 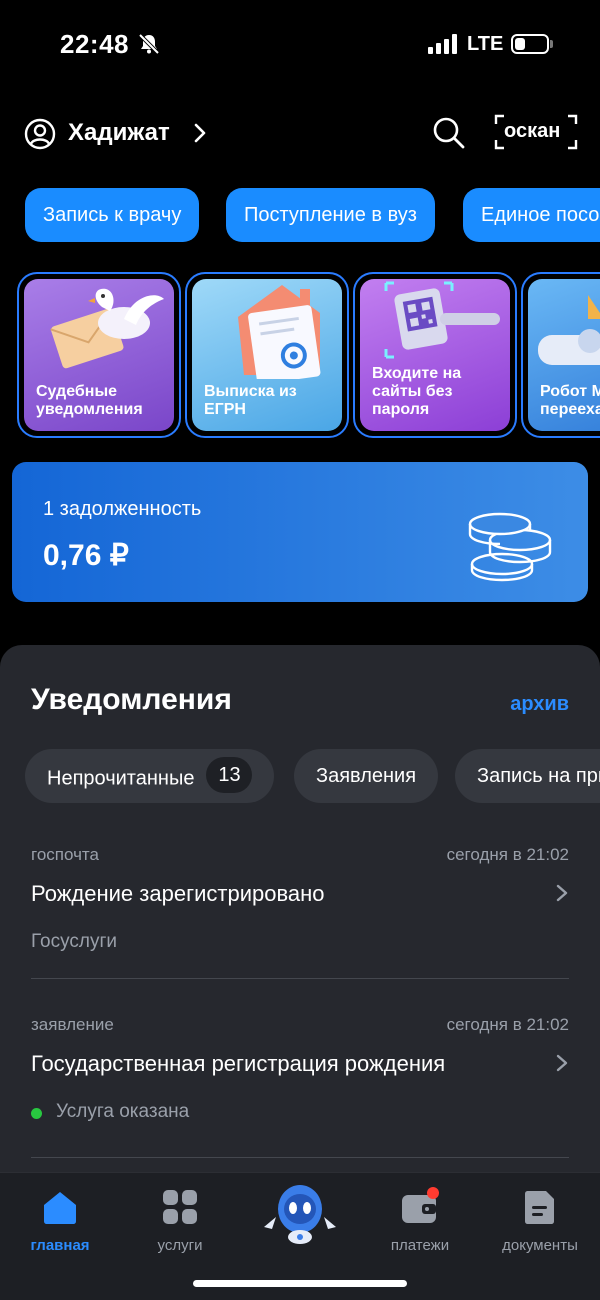 I want to click on filter-label: Запись на прием, so click(x=538, y=776).